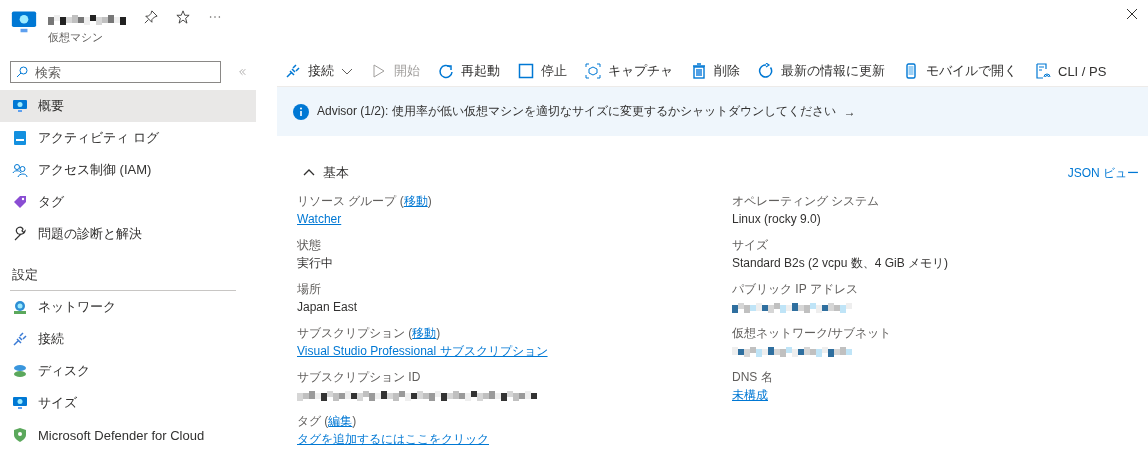 This screenshot has height=469, width=1148. What do you see at coordinates (128, 435) in the screenshot?
I see `sidebar-item: Microsoft Defender for Cloud` at bounding box center [128, 435].